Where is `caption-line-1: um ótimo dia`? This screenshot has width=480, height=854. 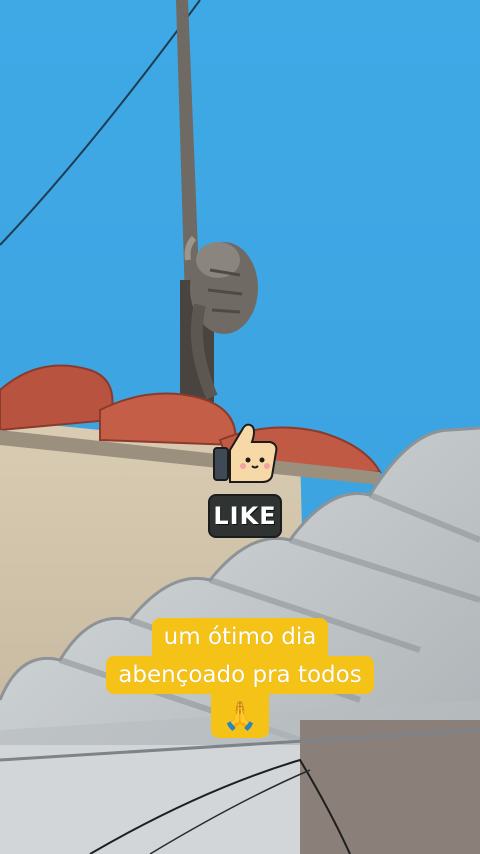
caption-line-1: um ótimo dia is located at coordinates (240, 637).